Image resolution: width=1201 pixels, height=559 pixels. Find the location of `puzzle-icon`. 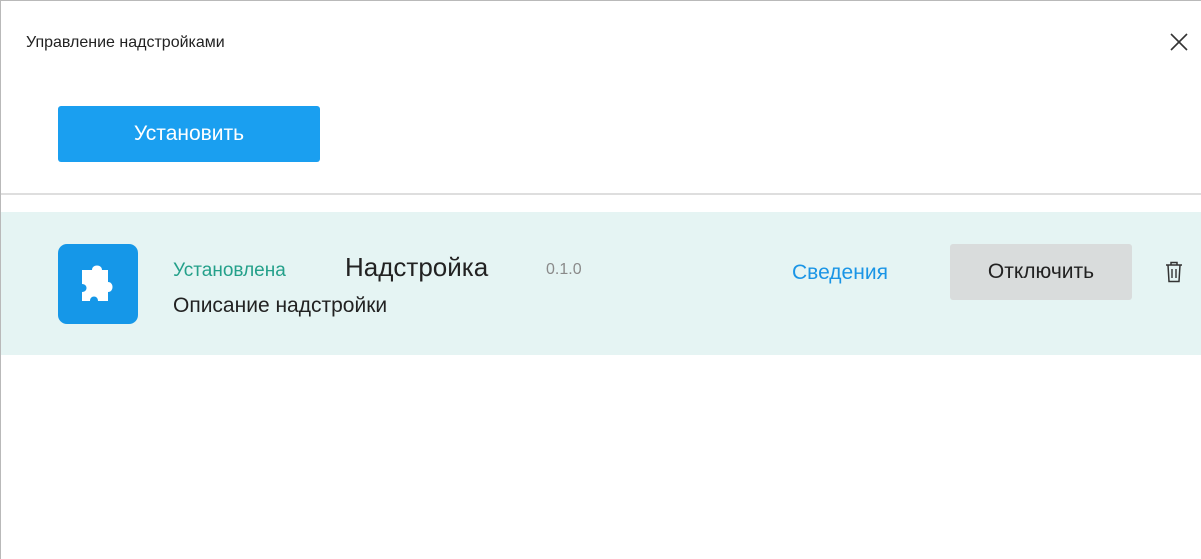

puzzle-icon is located at coordinates (97, 283).